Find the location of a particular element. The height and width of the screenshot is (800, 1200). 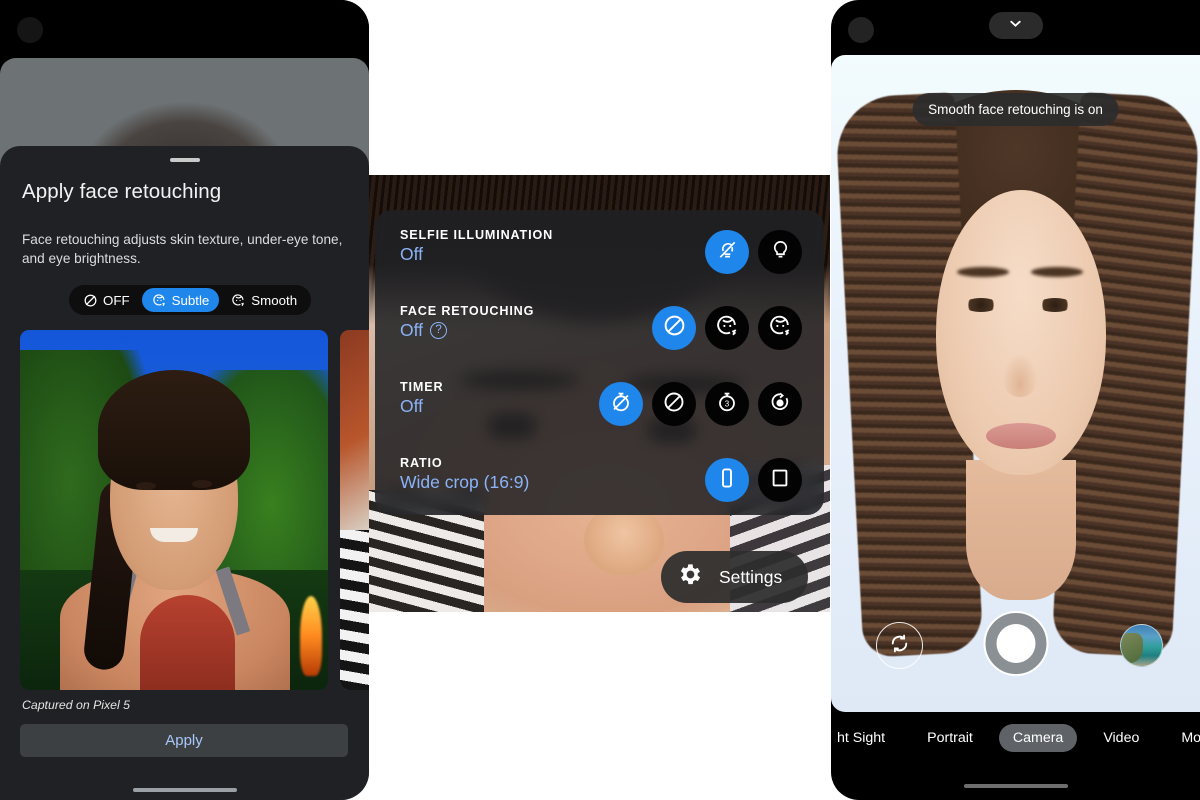

retouch-level-segmented-control: OFF Subtle Smooth is located at coordinates (190, 300).